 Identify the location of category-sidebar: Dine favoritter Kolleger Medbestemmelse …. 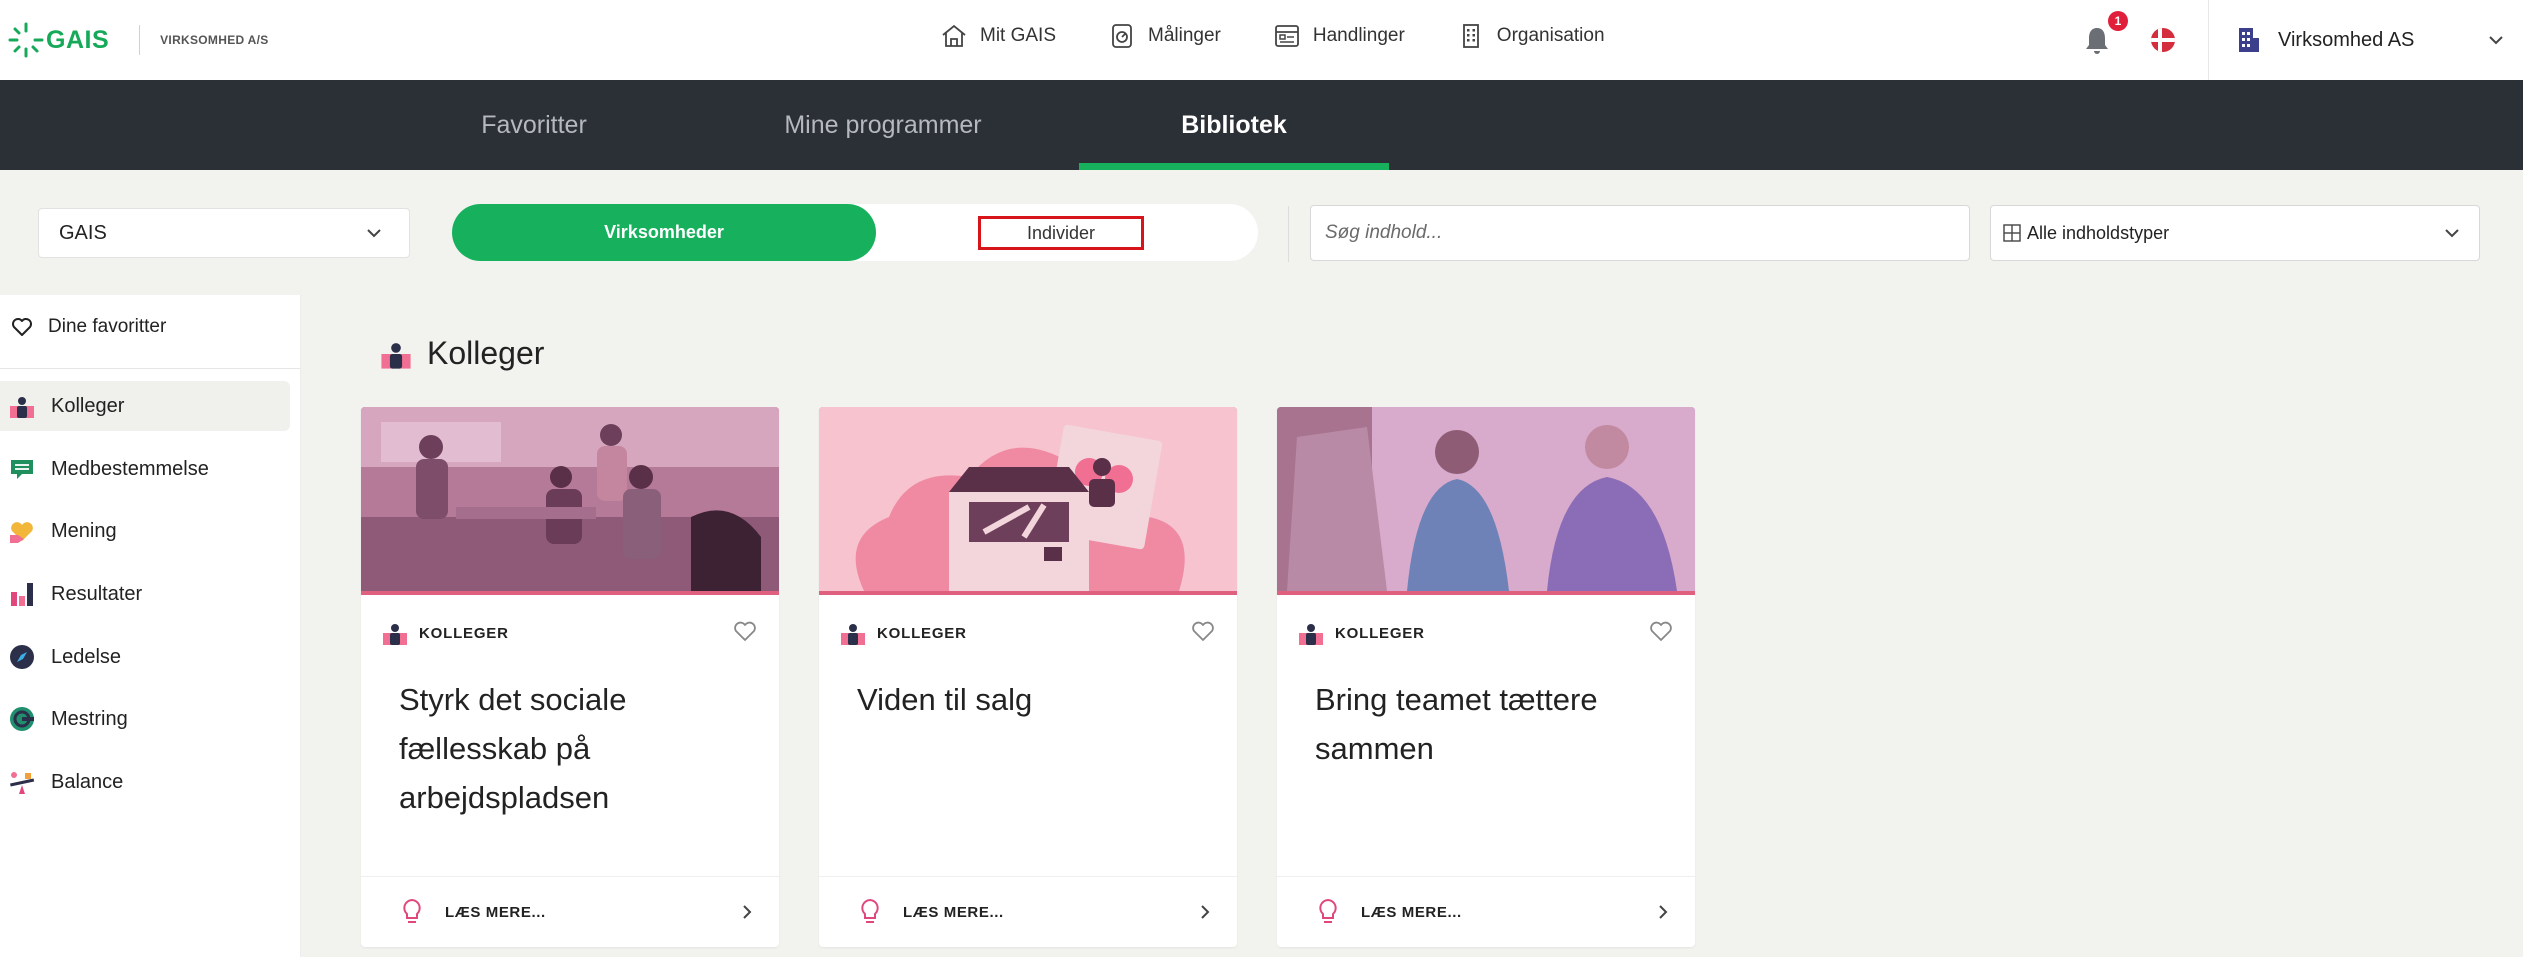
(150, 626).